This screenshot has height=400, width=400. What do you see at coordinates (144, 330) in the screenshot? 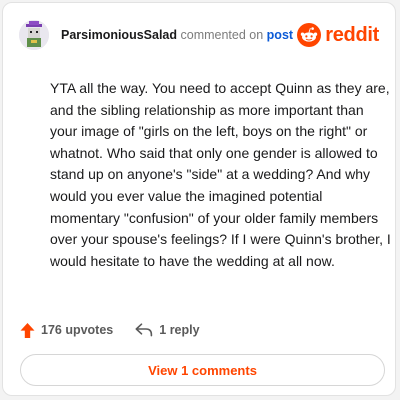
I see `reply-arrow-icon` at bounding box center [144, 330].